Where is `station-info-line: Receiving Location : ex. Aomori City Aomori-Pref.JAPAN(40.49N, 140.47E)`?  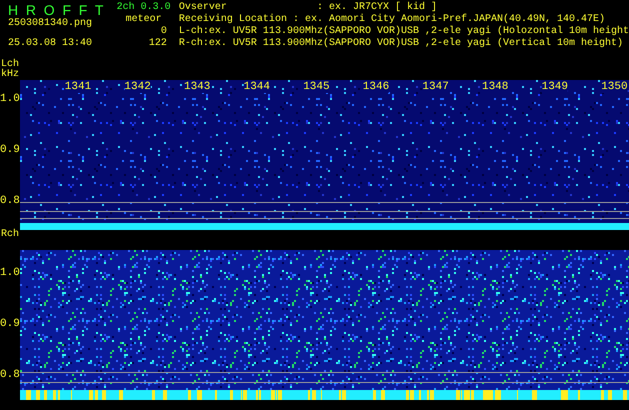 station-info-line: Receiving Location : ex. Aomori City Aomori-Pref.JAPAN(40.49N, 140.47E) is located at coordinates (391, 20).